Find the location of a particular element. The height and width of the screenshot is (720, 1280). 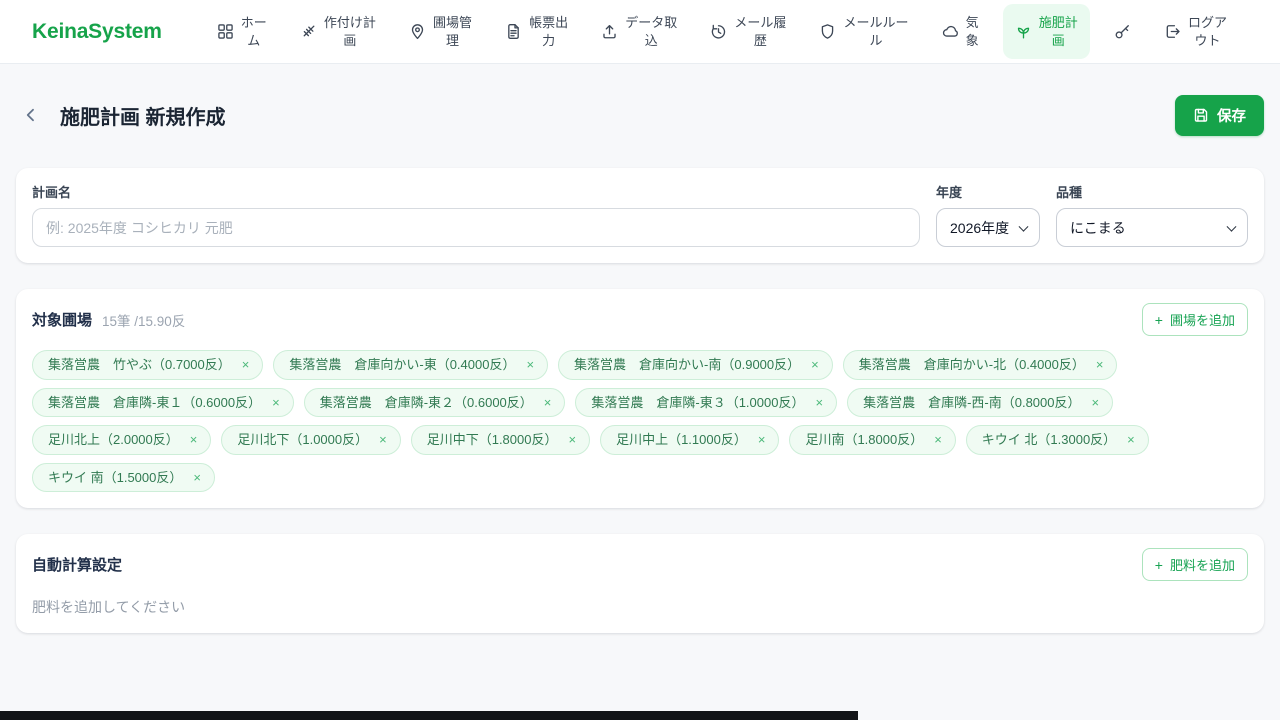

year-label: 年度 is located at coordinates (949, 192).